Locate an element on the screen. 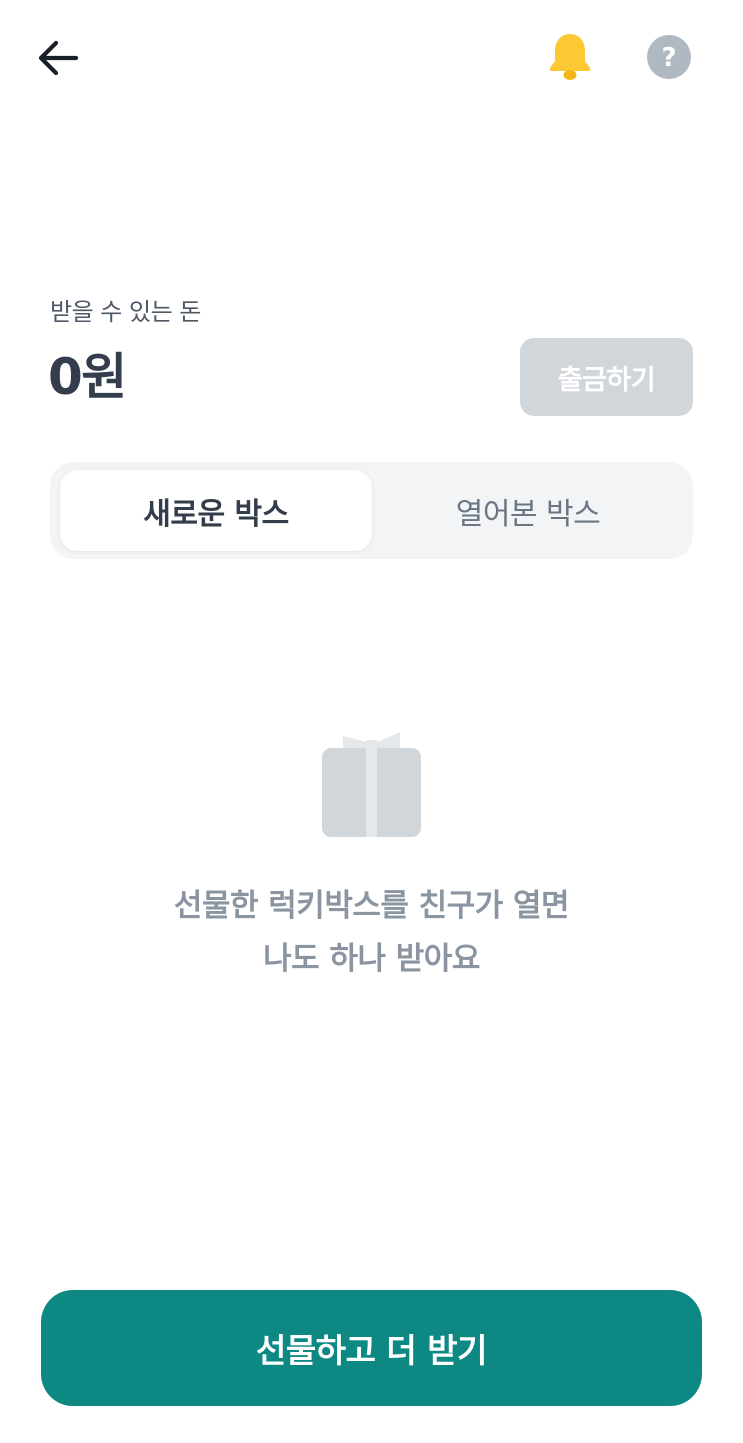  tab-opened-boxes: 열어본 박스 is located at coordinates (528, 510).